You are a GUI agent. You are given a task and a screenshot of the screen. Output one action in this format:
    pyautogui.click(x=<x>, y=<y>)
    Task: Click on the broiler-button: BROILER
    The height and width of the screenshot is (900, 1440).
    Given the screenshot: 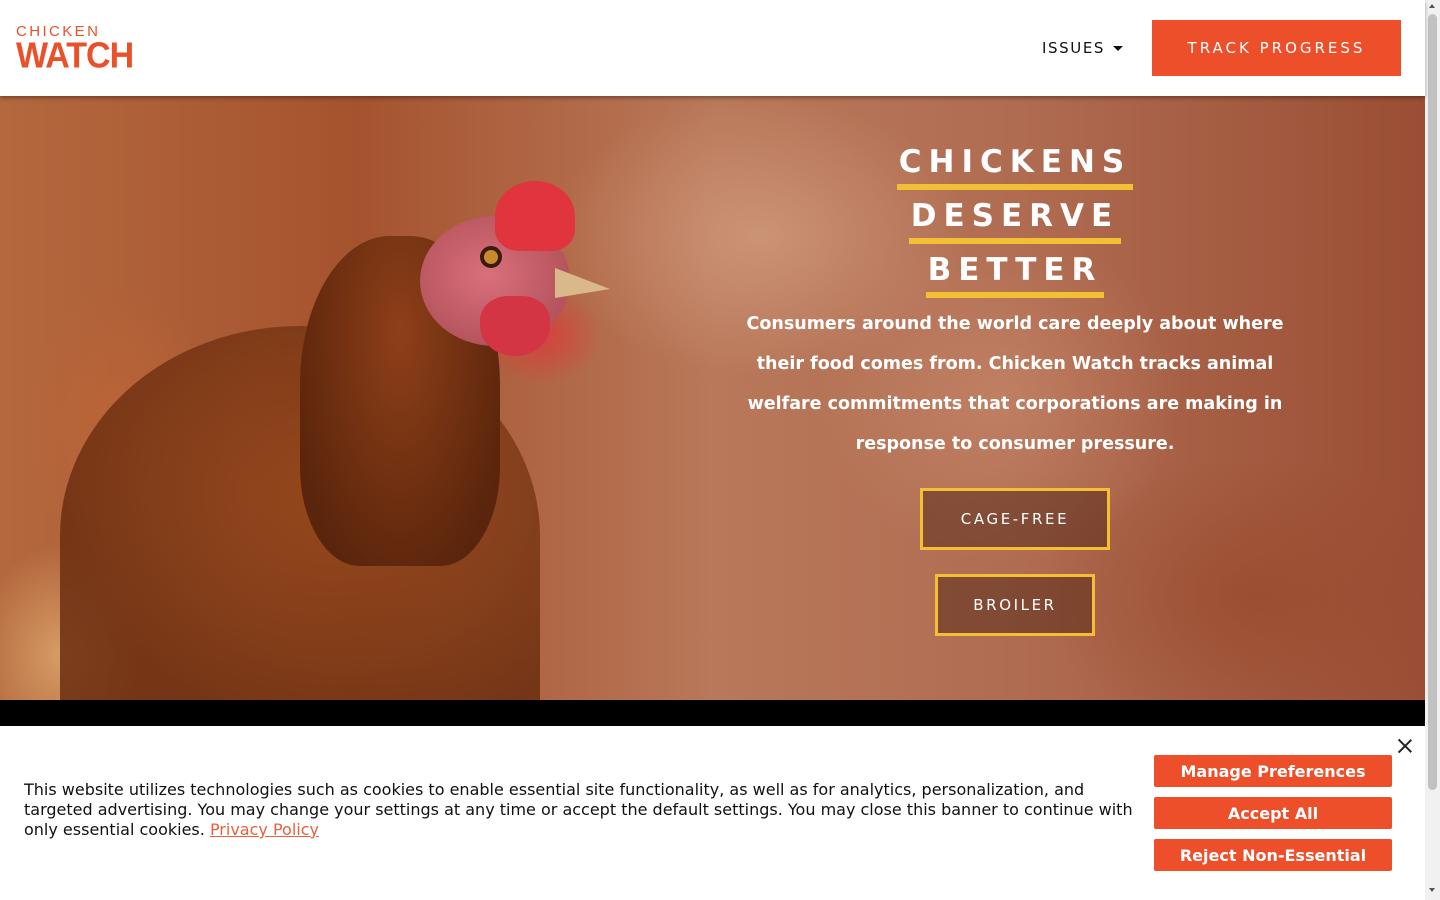 What is the action you would take?
    pyautogui.click(x=1015, y=605)
    